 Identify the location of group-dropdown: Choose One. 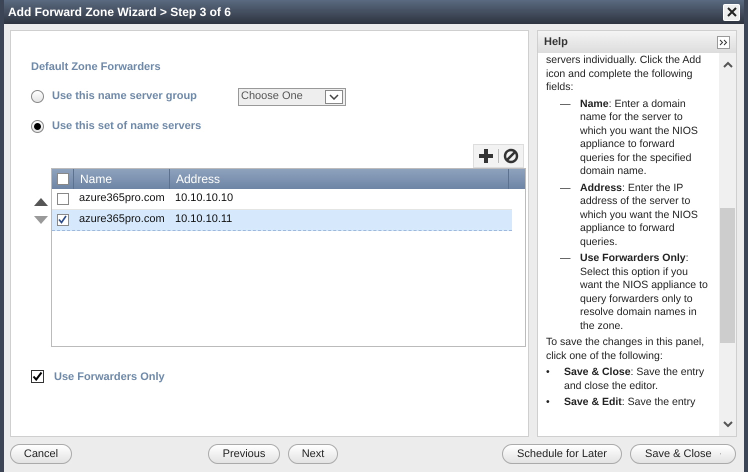
(292, 97).